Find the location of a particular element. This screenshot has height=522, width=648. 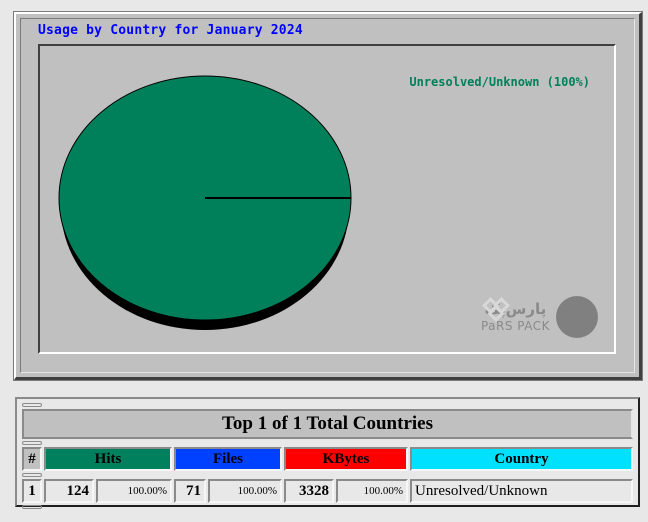

parspack-logo-icon is located at coordinates (539, 317).